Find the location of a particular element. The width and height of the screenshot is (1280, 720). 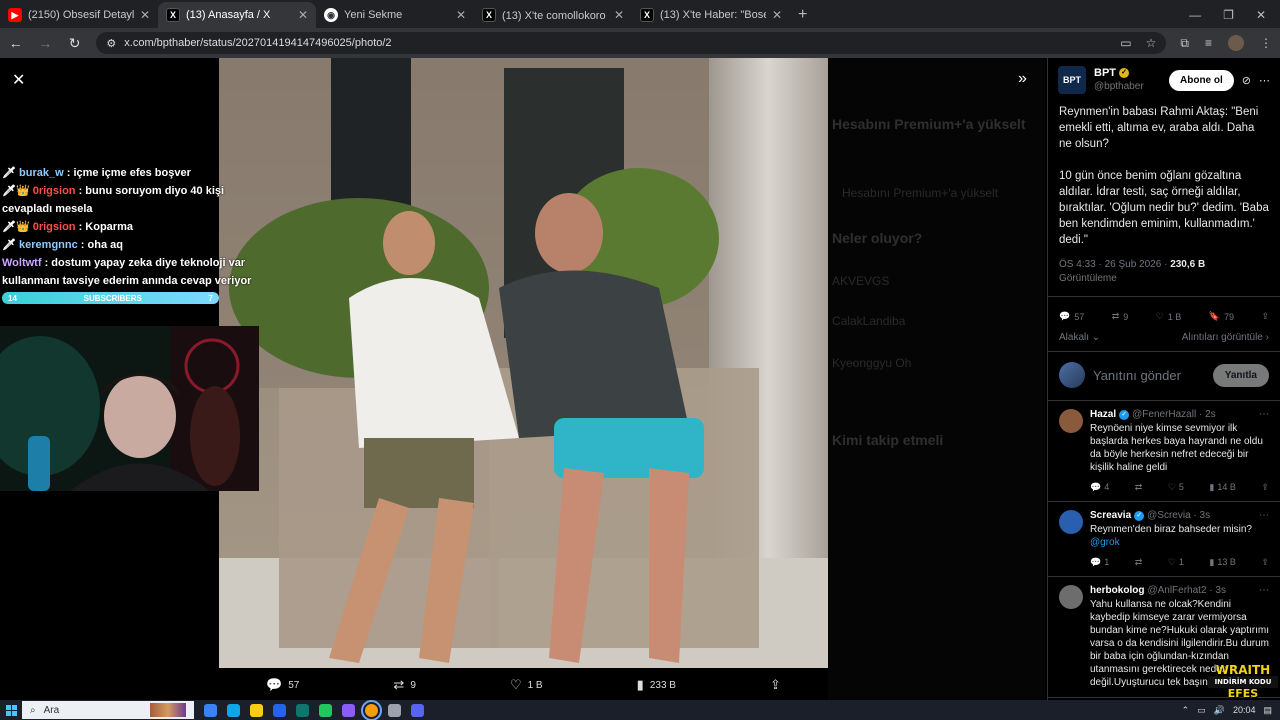

tweet-timestamp: ÖS 4:33 · 26 Şub 2026 · is located at coordinates (1114, 264).